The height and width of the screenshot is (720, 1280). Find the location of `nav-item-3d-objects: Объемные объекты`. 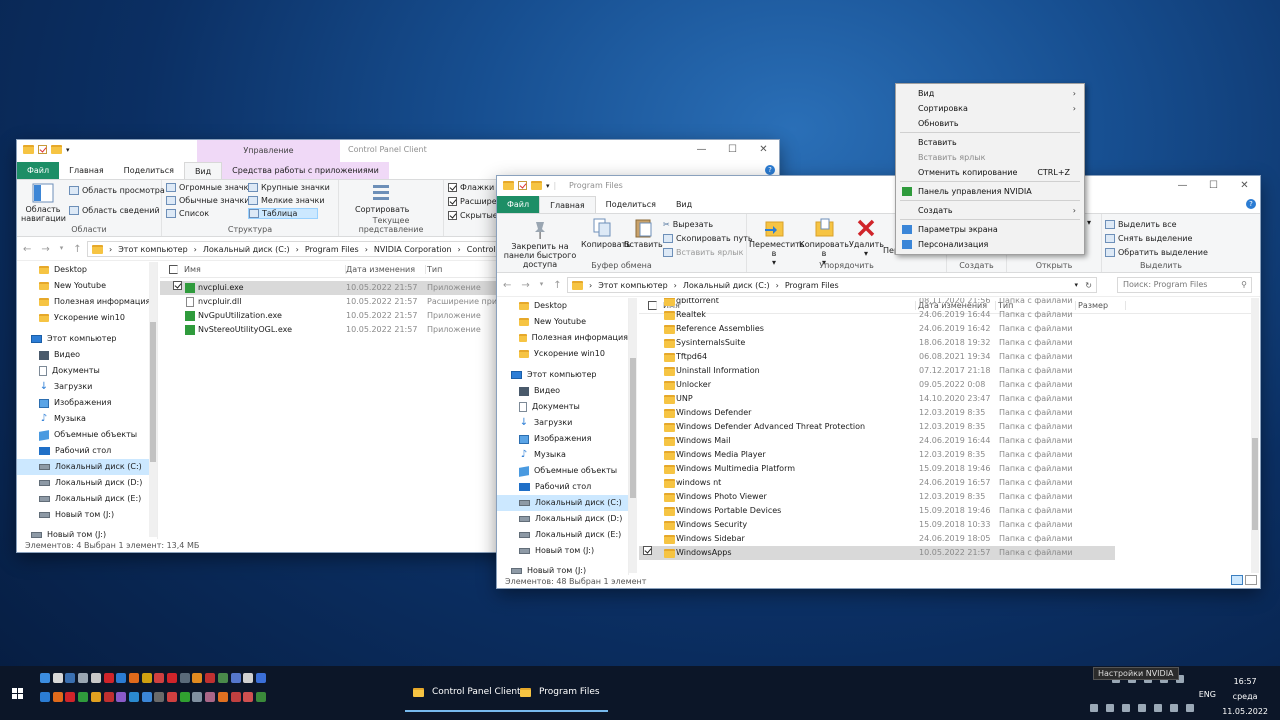

nav-item-3d-objects: Объемные объекты is located at coordinates (569, 471).